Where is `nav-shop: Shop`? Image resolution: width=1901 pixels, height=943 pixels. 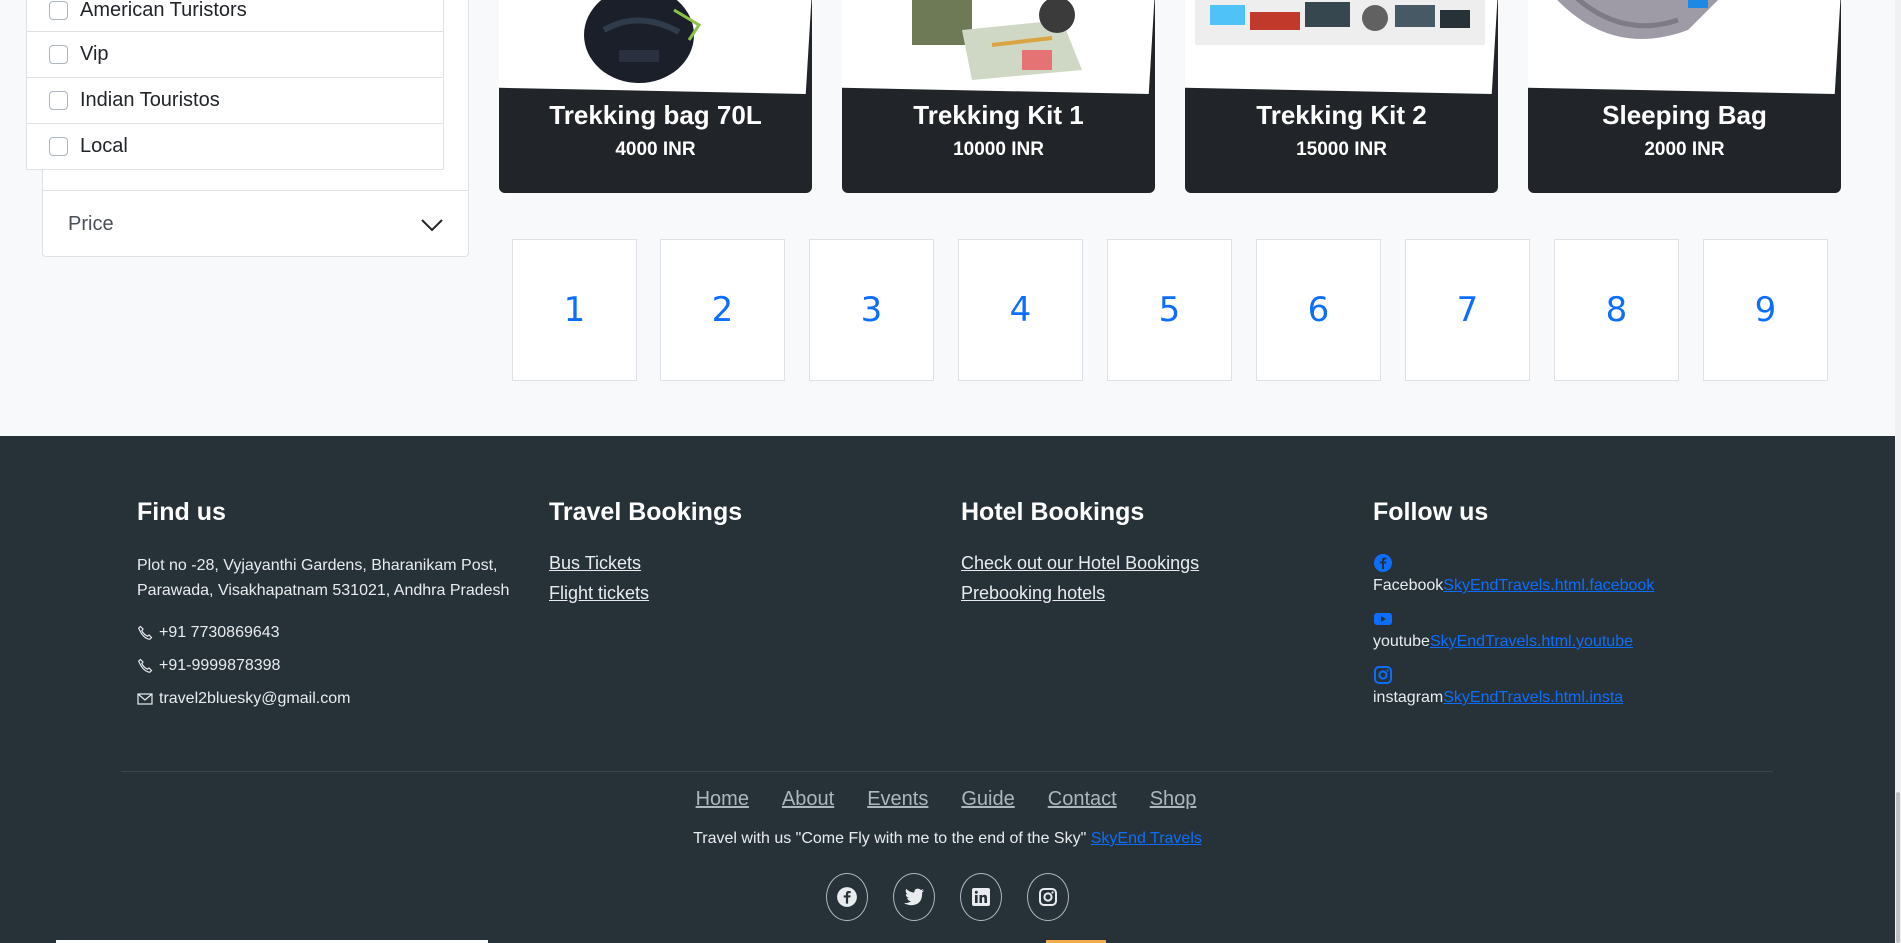 nav-shop: Shop is located at coordinates (1175, 799).